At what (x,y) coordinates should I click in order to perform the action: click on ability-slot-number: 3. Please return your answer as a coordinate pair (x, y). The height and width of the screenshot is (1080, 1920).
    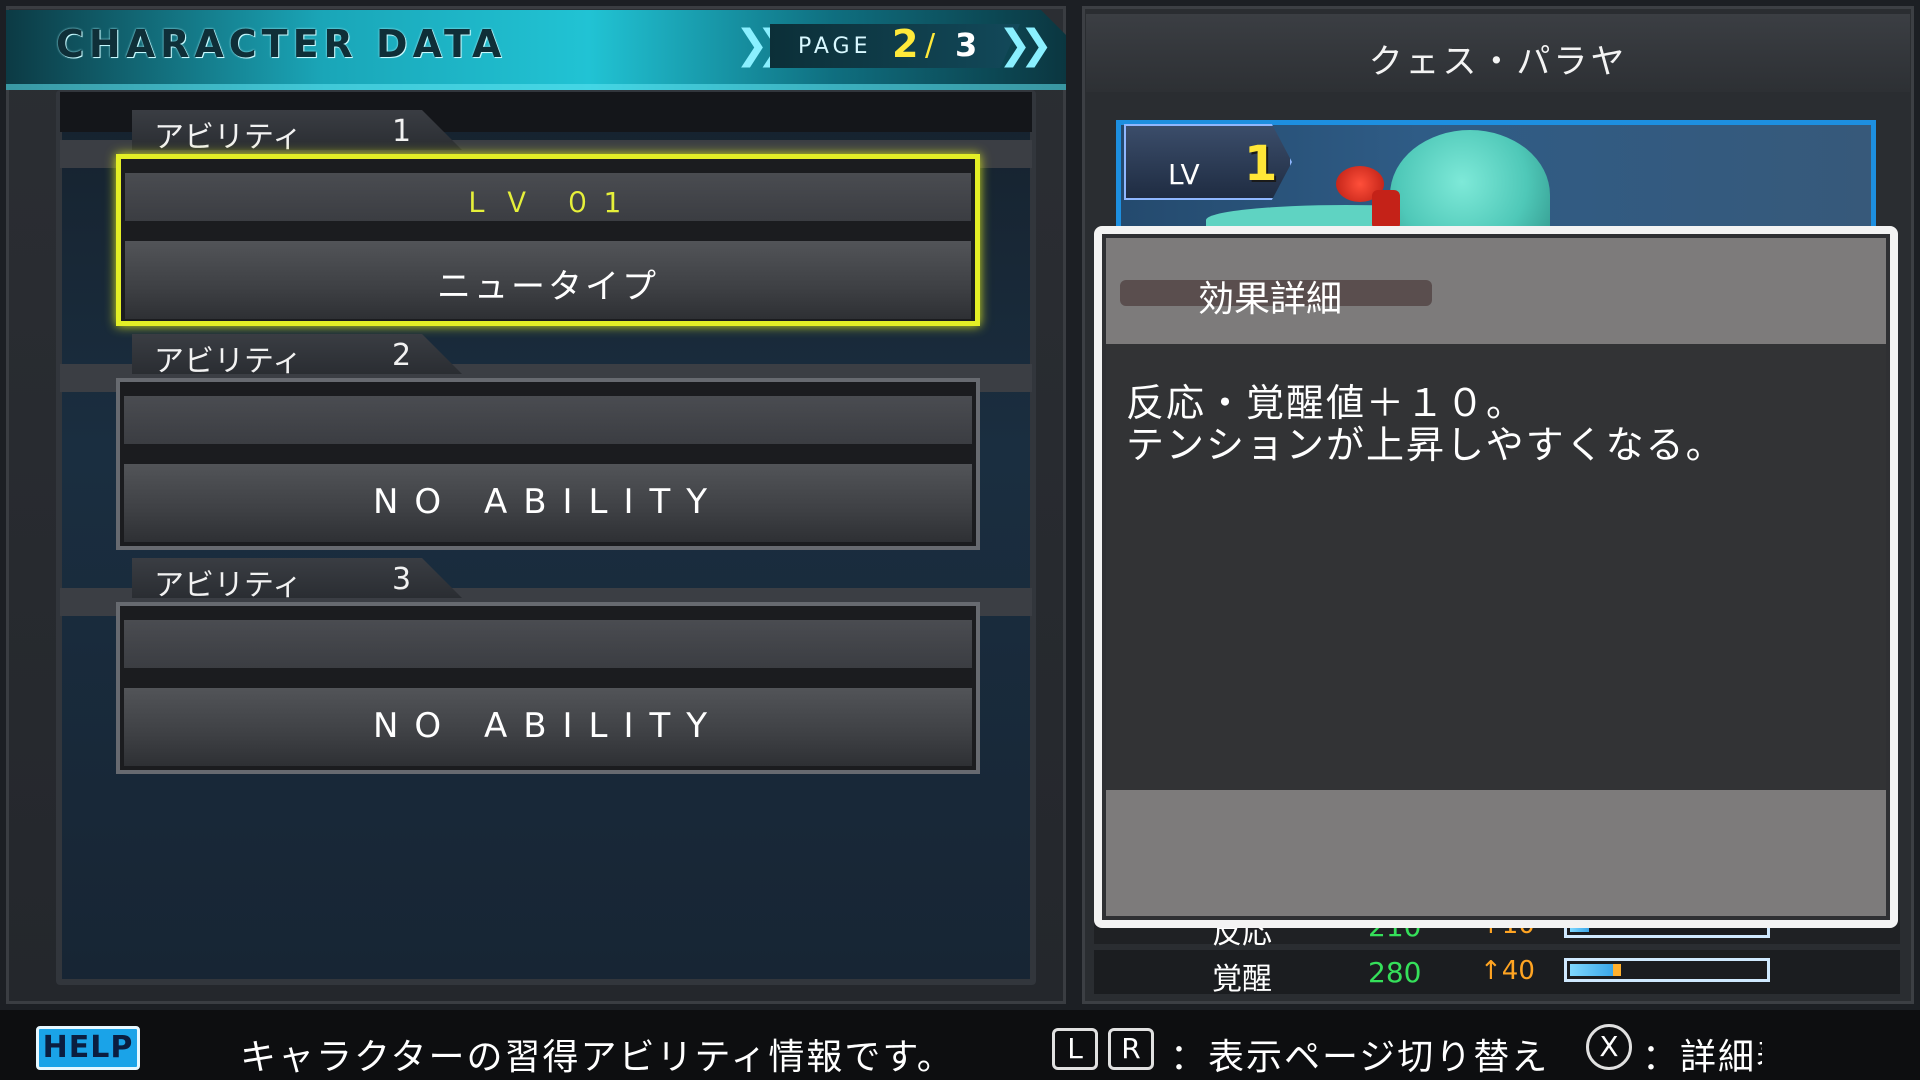
    Looking at the image, I should click on (402, 579).